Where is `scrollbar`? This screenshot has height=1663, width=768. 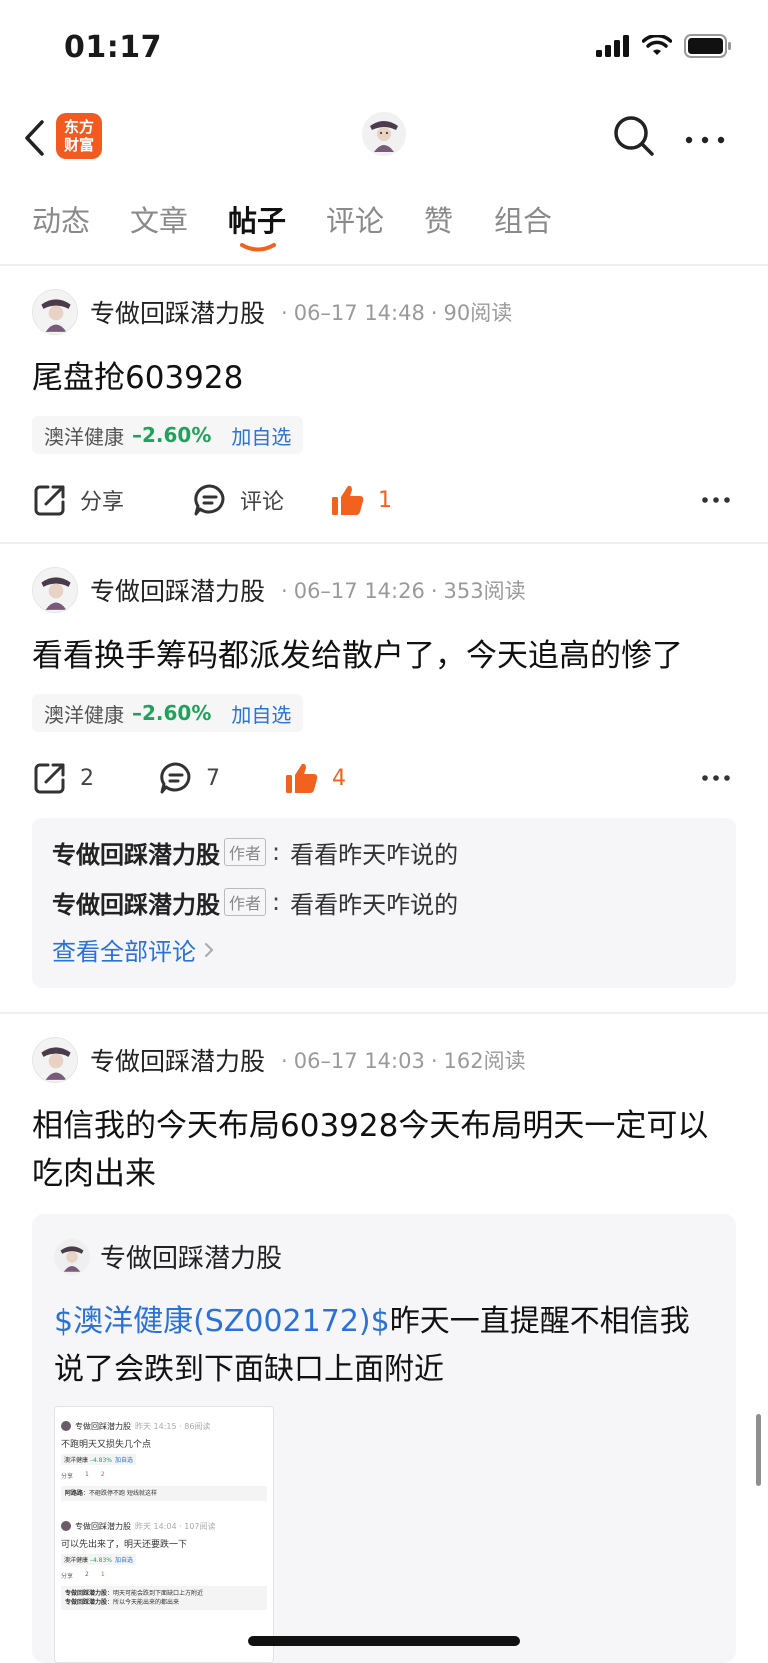 scrollbar is located at coordinates (758, 1450).